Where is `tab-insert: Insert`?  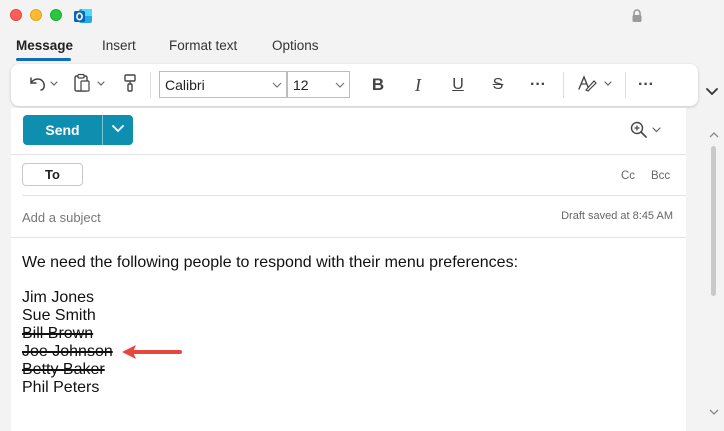 tab-insert: Insert is located at coordinates (119, 45).